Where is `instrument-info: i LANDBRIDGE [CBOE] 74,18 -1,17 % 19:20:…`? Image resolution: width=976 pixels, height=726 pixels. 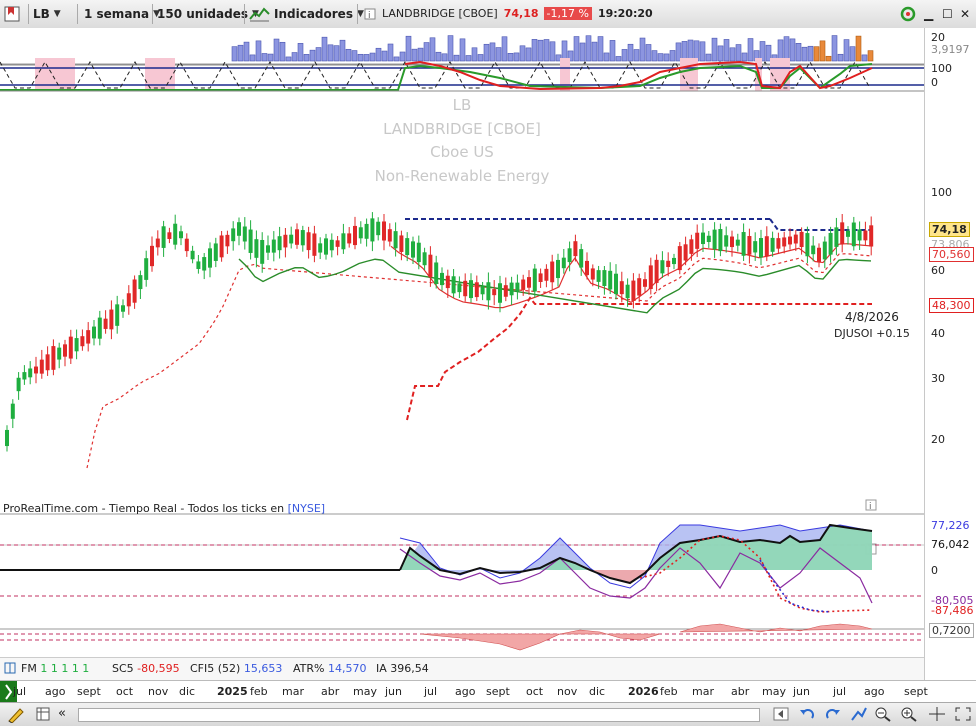
instrument-info: i LANDBRIDGE [CBOE] 74,18 -1,17 % 19:20:… is located at coordinates (508, 13).